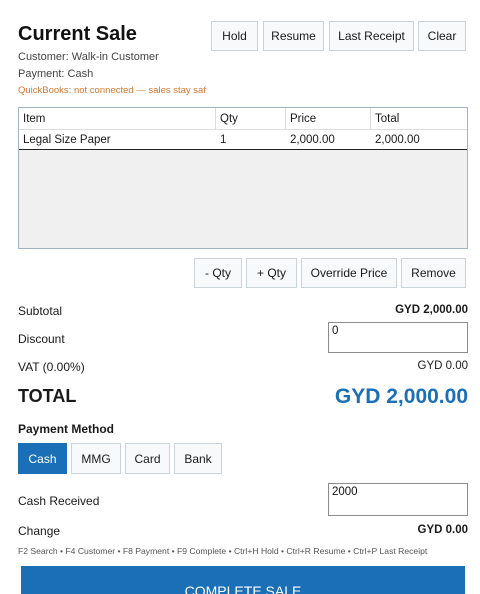 This screenshot has height=594, width=480. Describe the element at coordinates (198, 458) in the screenshot. I see `payment-method-bank: Bank` at that location.